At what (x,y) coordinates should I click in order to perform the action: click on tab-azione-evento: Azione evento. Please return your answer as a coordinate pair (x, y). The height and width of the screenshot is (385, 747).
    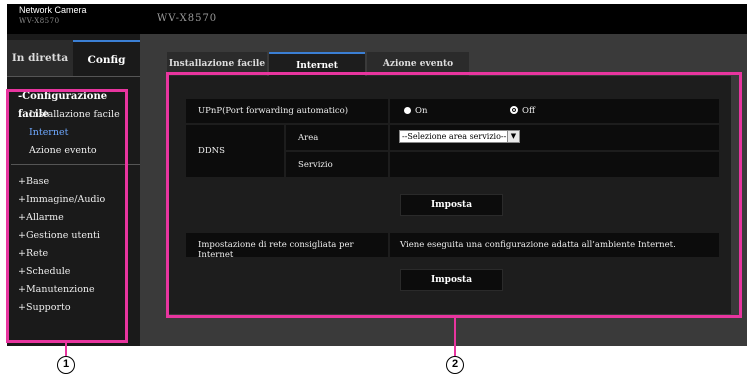
    Looking at the image, I should click on (418, 64).